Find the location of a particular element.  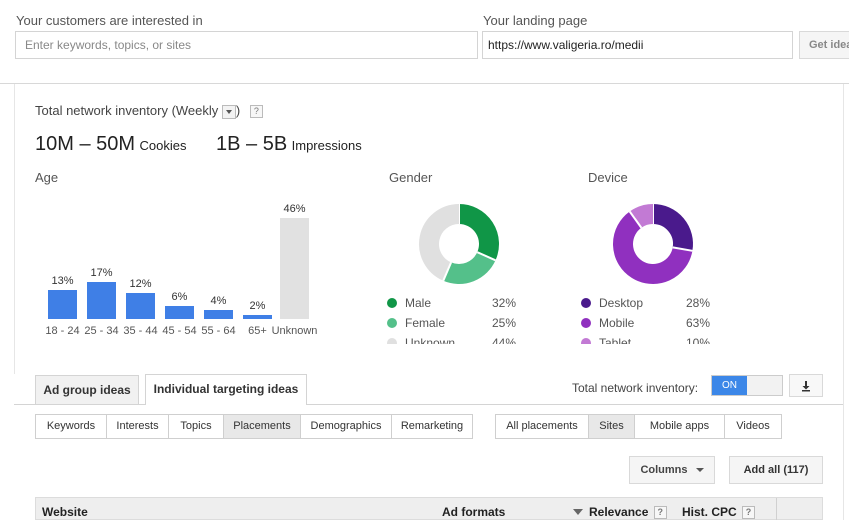

device-legend-value: 10% is located at coordinates (698, 340).